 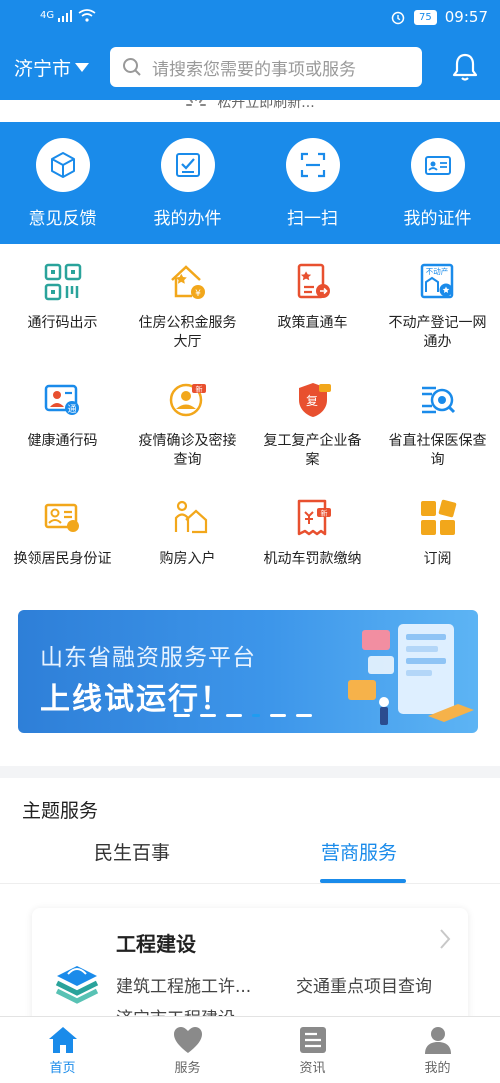 I want to click on house-purchase-icon, so click(x=188, y=518).